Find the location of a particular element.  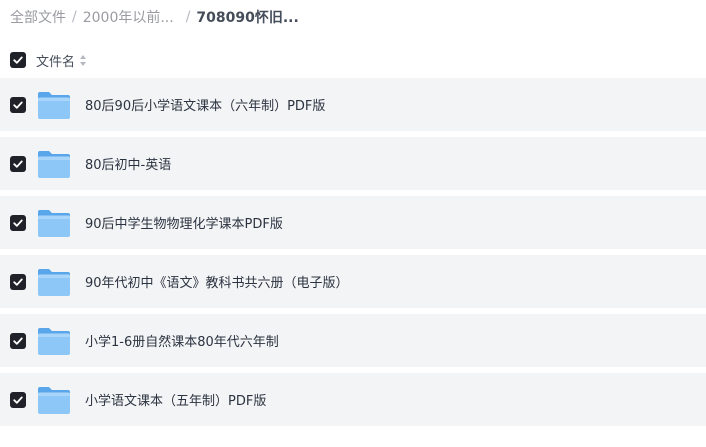

sort-icon is located at coordinates (83, 60).